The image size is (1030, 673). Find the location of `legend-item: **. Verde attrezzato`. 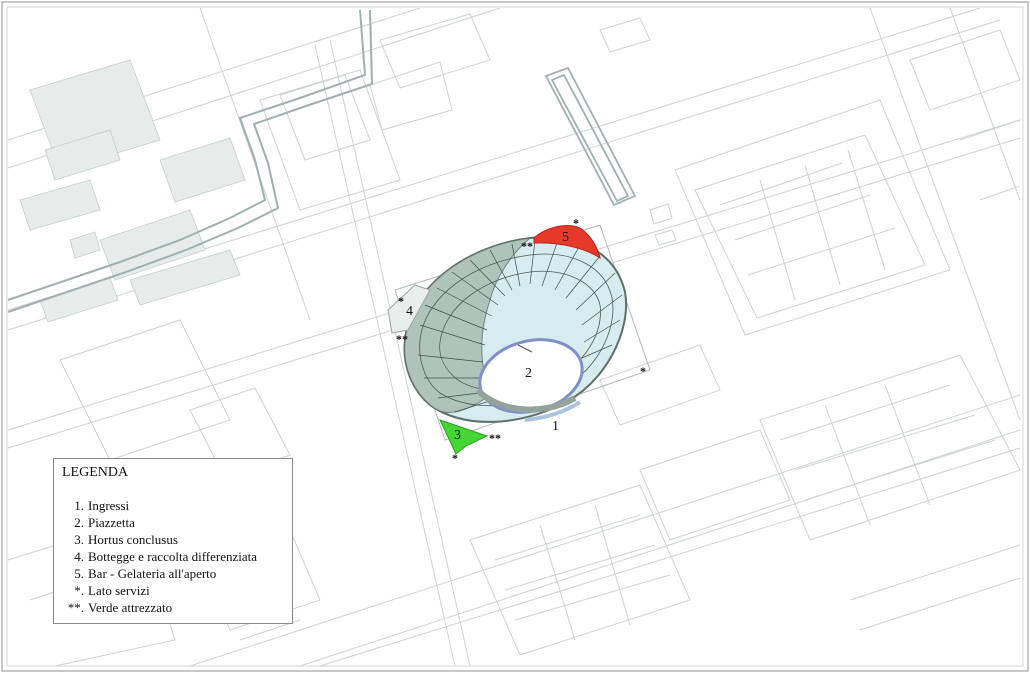

legend-item: **. Verde attrezzato is located at coordinates (173, 607).